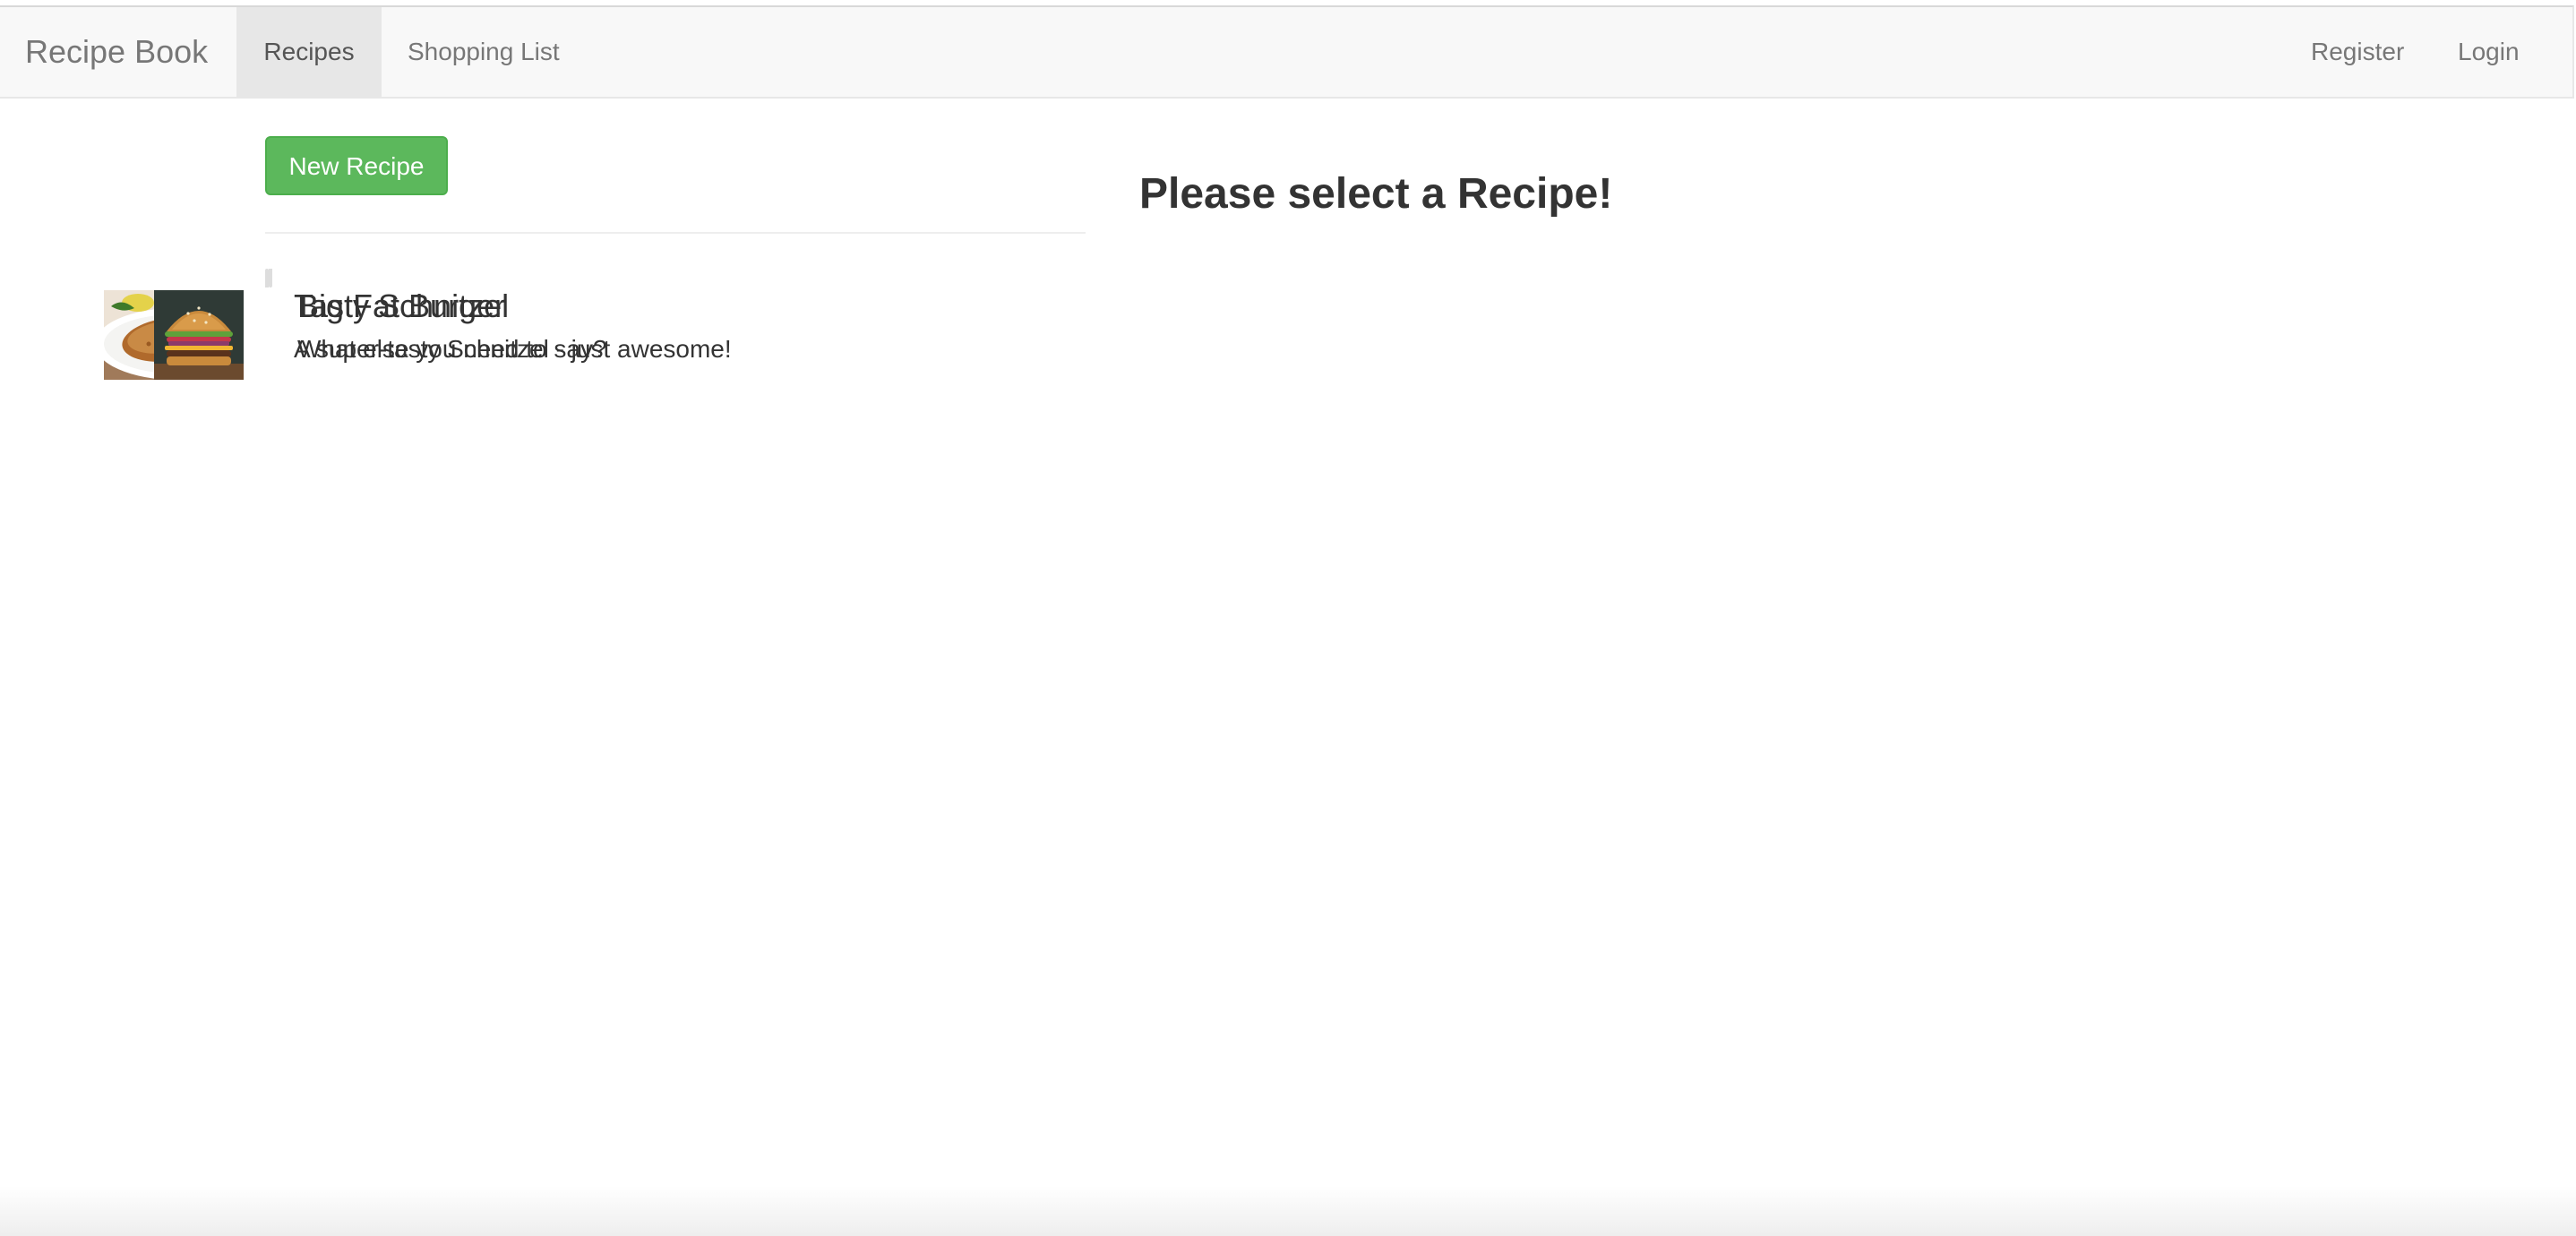  I want to click on new-recipe-button: New Recipe, so click(356, 165).